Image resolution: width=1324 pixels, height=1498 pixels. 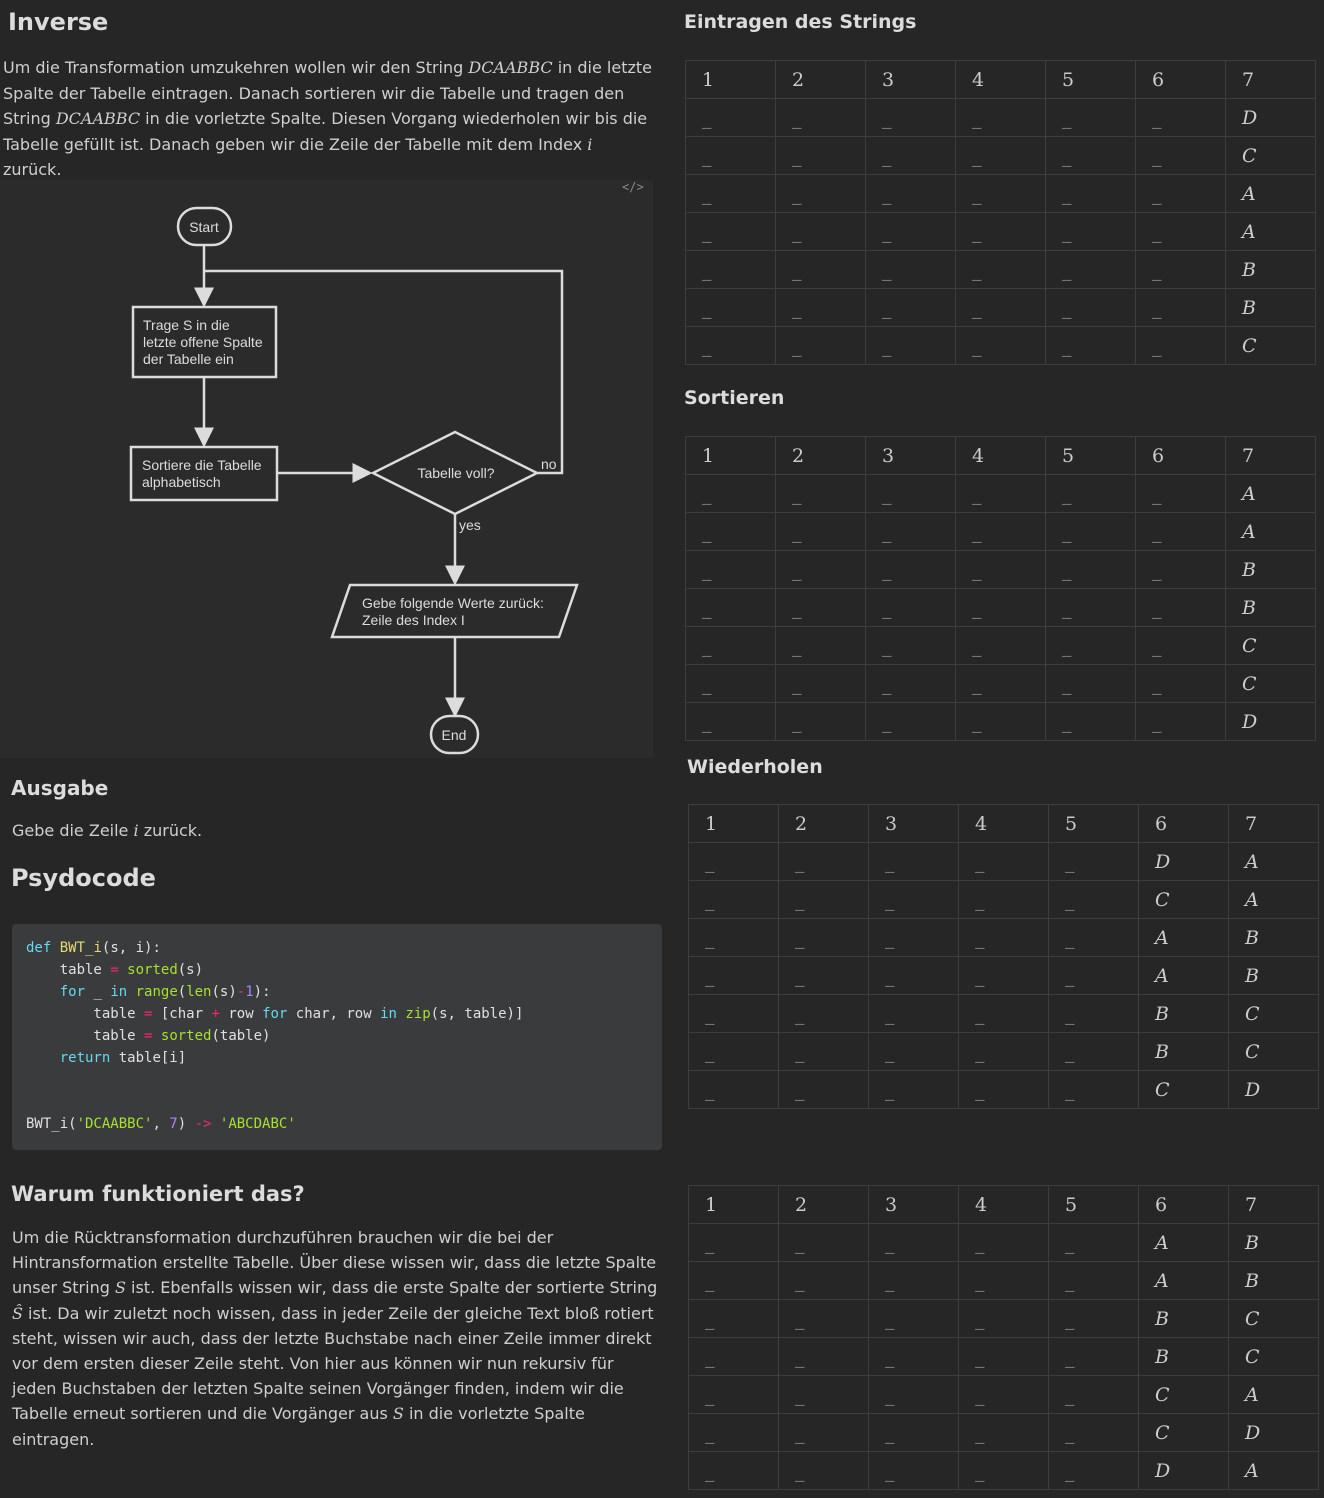 What do you see at coordinates (590, 144) in the screenshot?
I see `intro-math-3: i` at bounding box center [590, 144].